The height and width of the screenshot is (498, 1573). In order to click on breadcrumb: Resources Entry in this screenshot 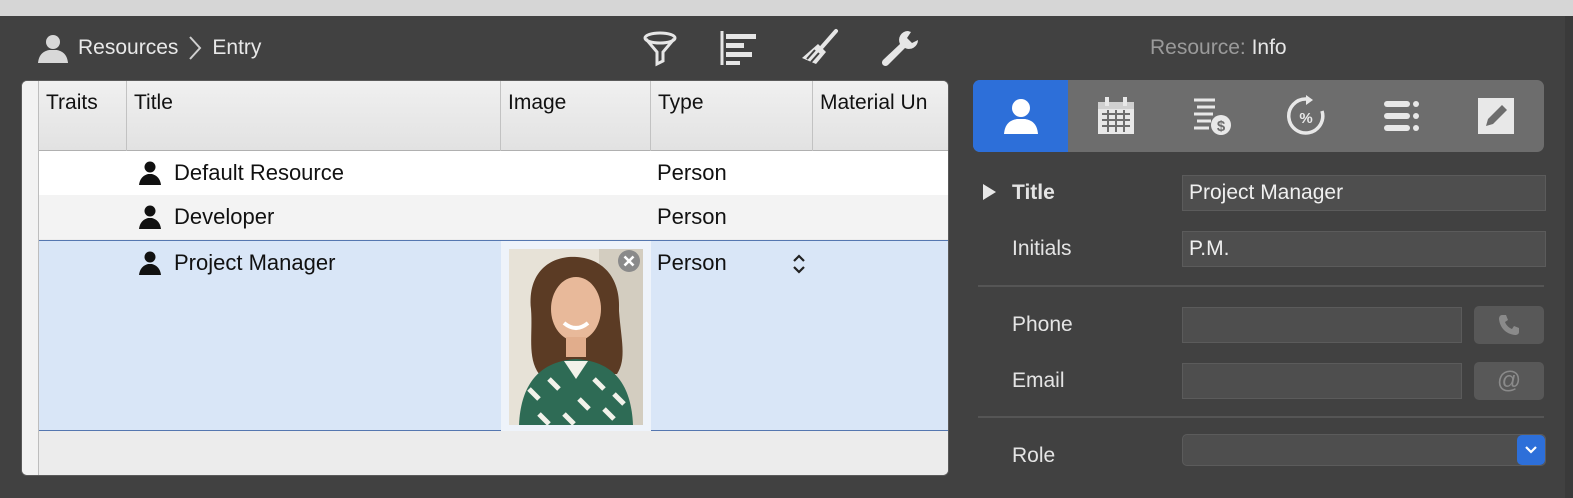, I will do `click(148, 48)`.